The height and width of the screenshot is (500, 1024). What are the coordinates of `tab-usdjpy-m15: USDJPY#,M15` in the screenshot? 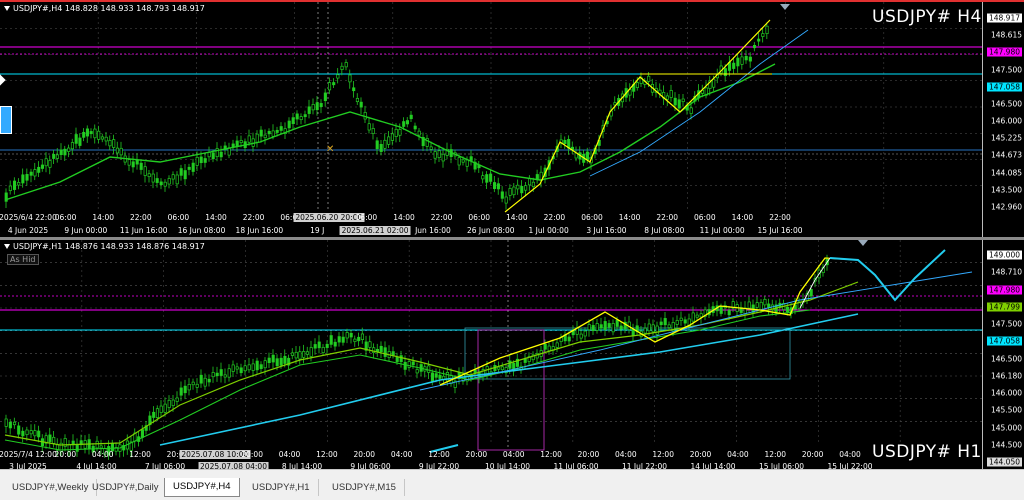 It's located at (364, 487).